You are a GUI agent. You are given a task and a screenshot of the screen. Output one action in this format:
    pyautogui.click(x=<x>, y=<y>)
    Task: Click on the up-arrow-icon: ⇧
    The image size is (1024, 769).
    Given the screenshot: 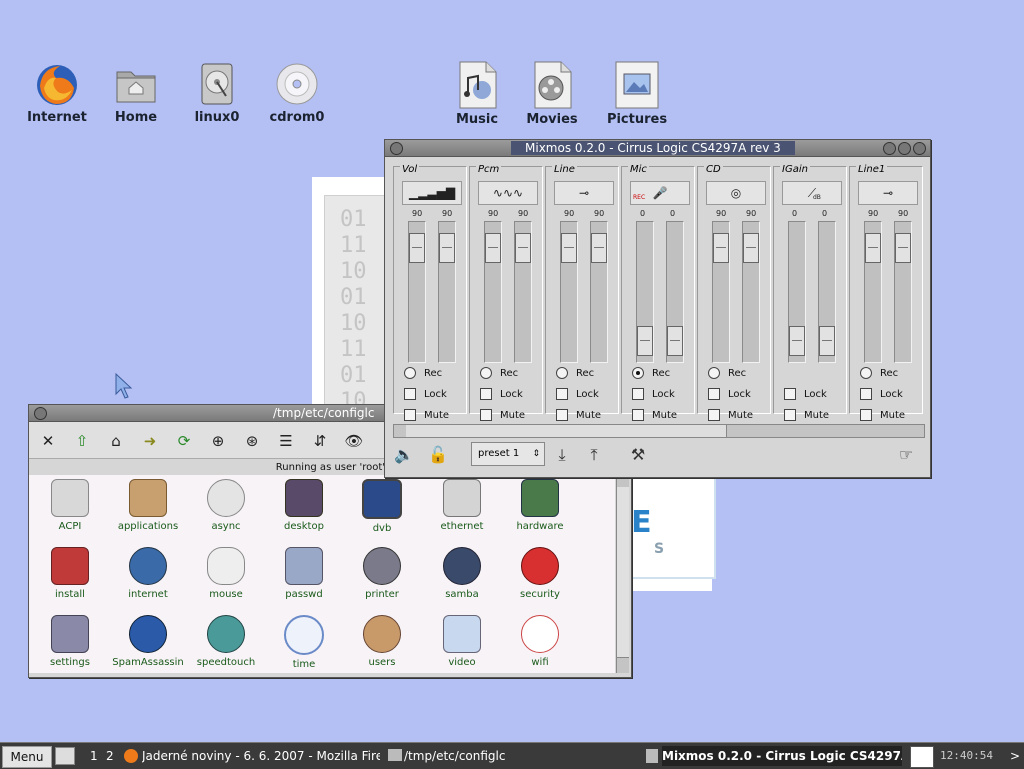 What is the action you would take?
    pyautogui.click(x=82, y=441)
    